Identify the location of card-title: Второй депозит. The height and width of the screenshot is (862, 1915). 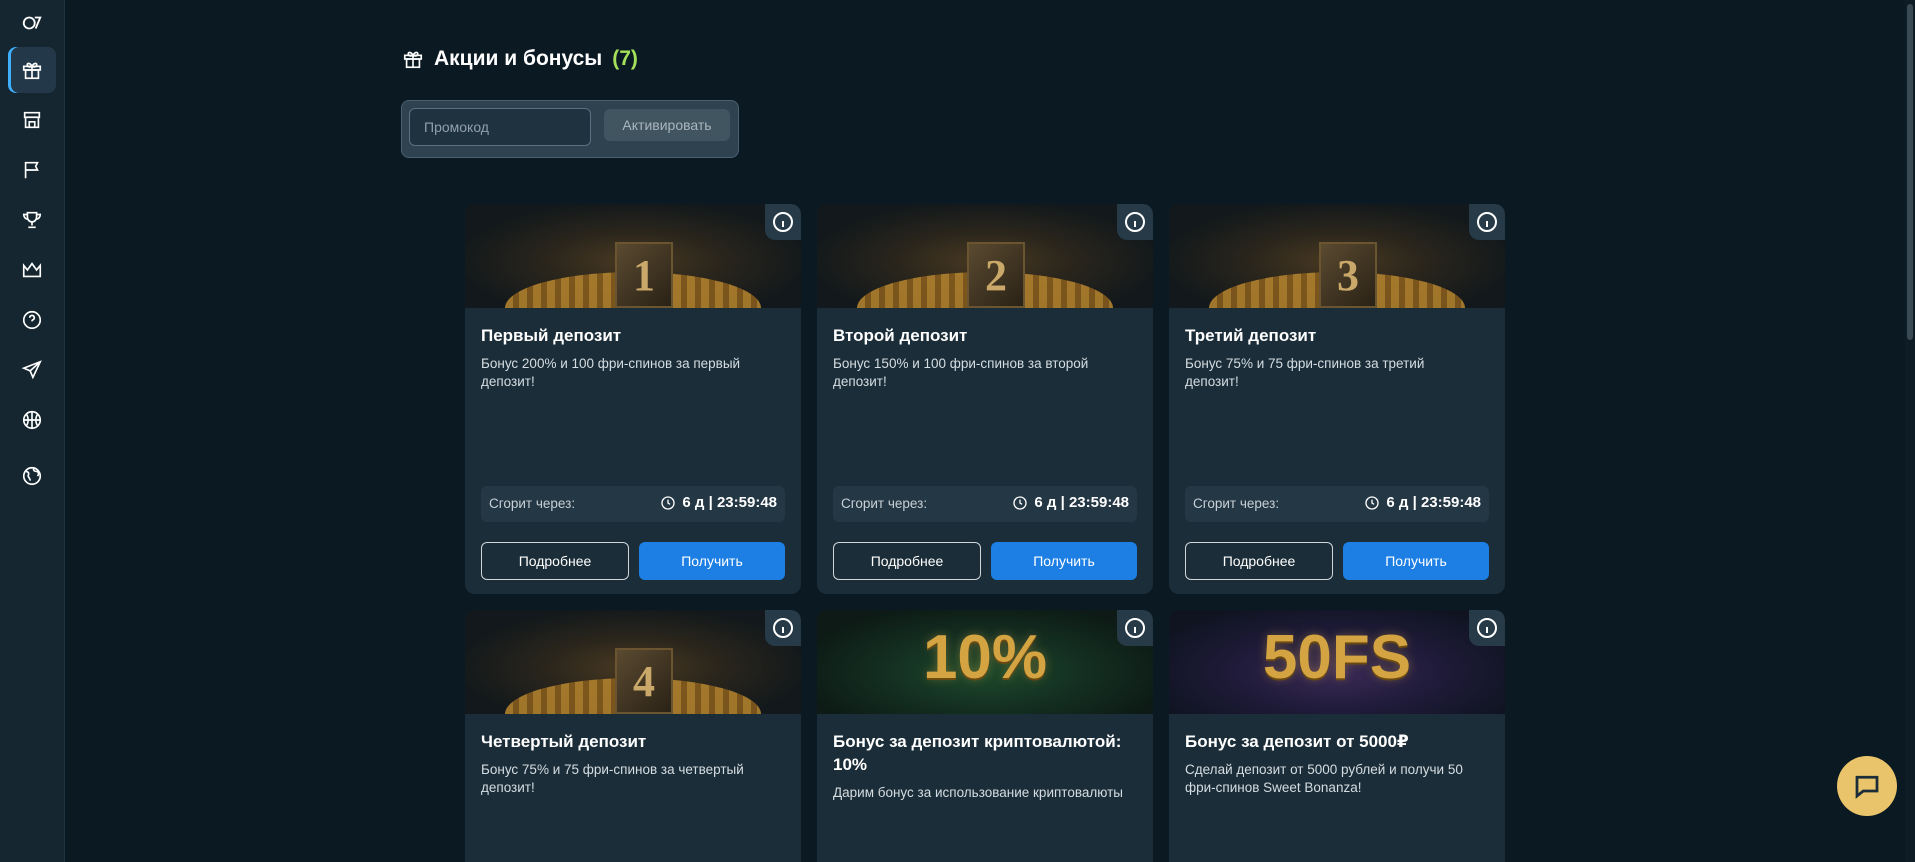
(900, 335).